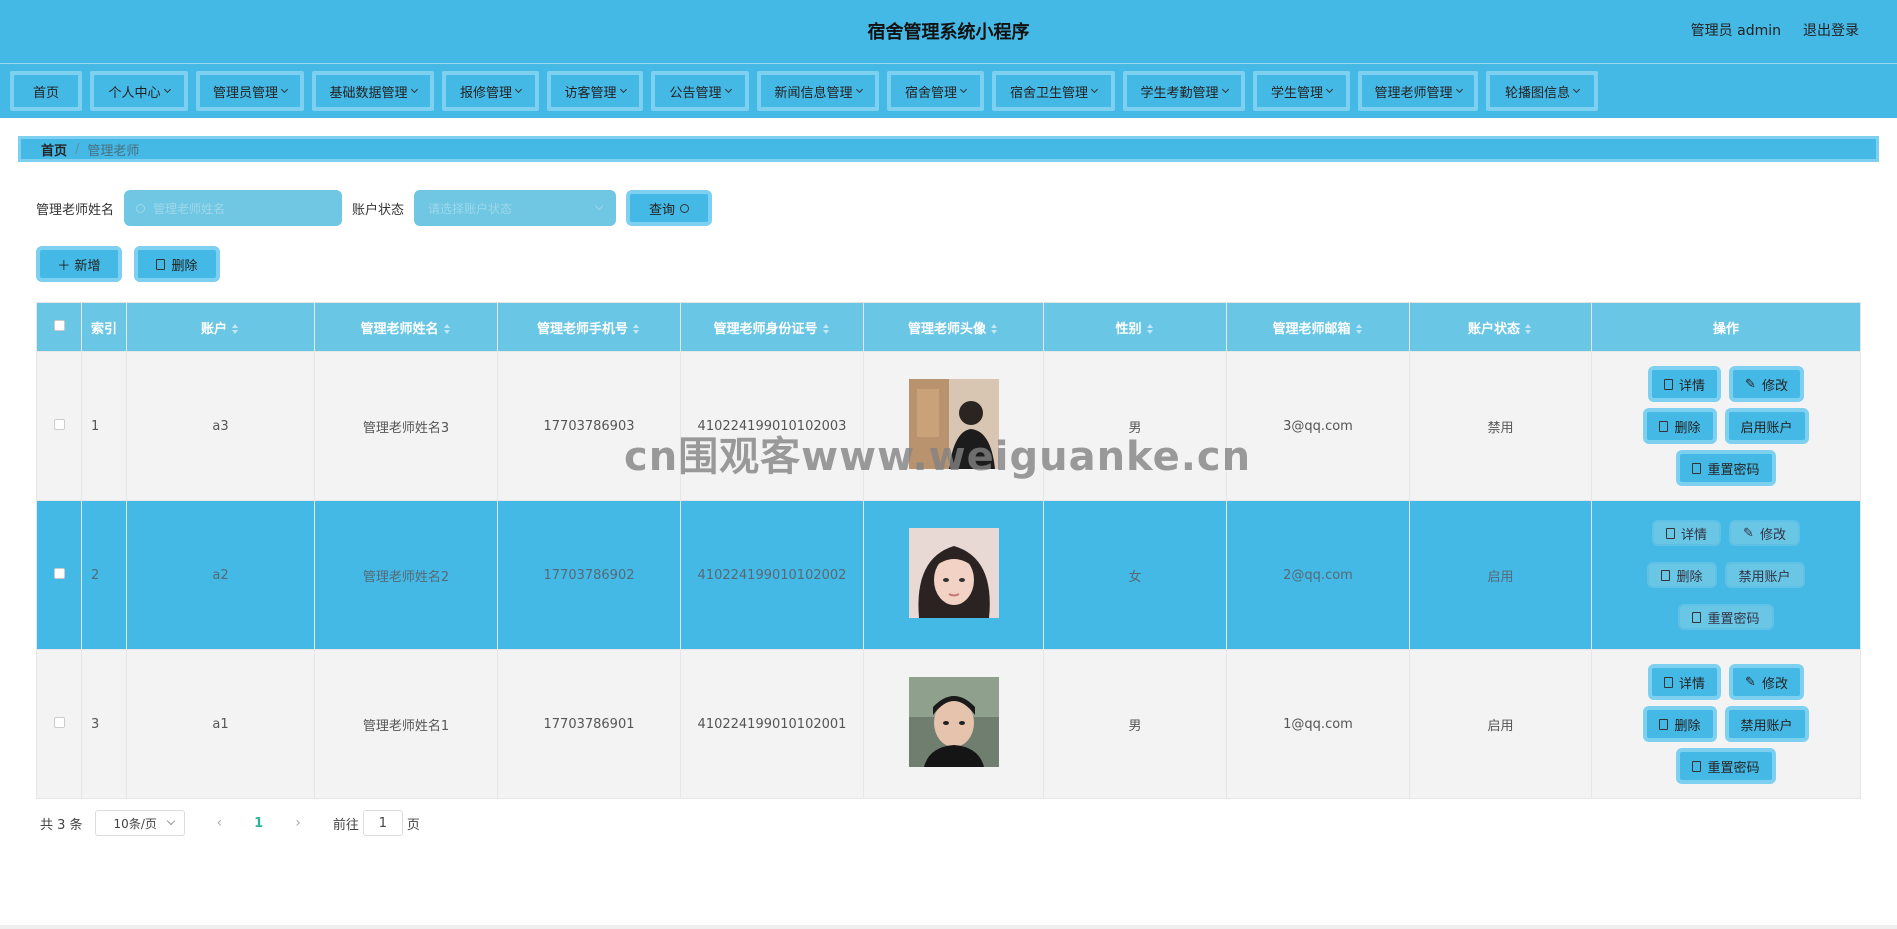 The height and width of the screenshot is (929, 1897). Describe the element at coordinates (1301, 91) in the screenshot. I see `nav-item: 学生管理` at that location.